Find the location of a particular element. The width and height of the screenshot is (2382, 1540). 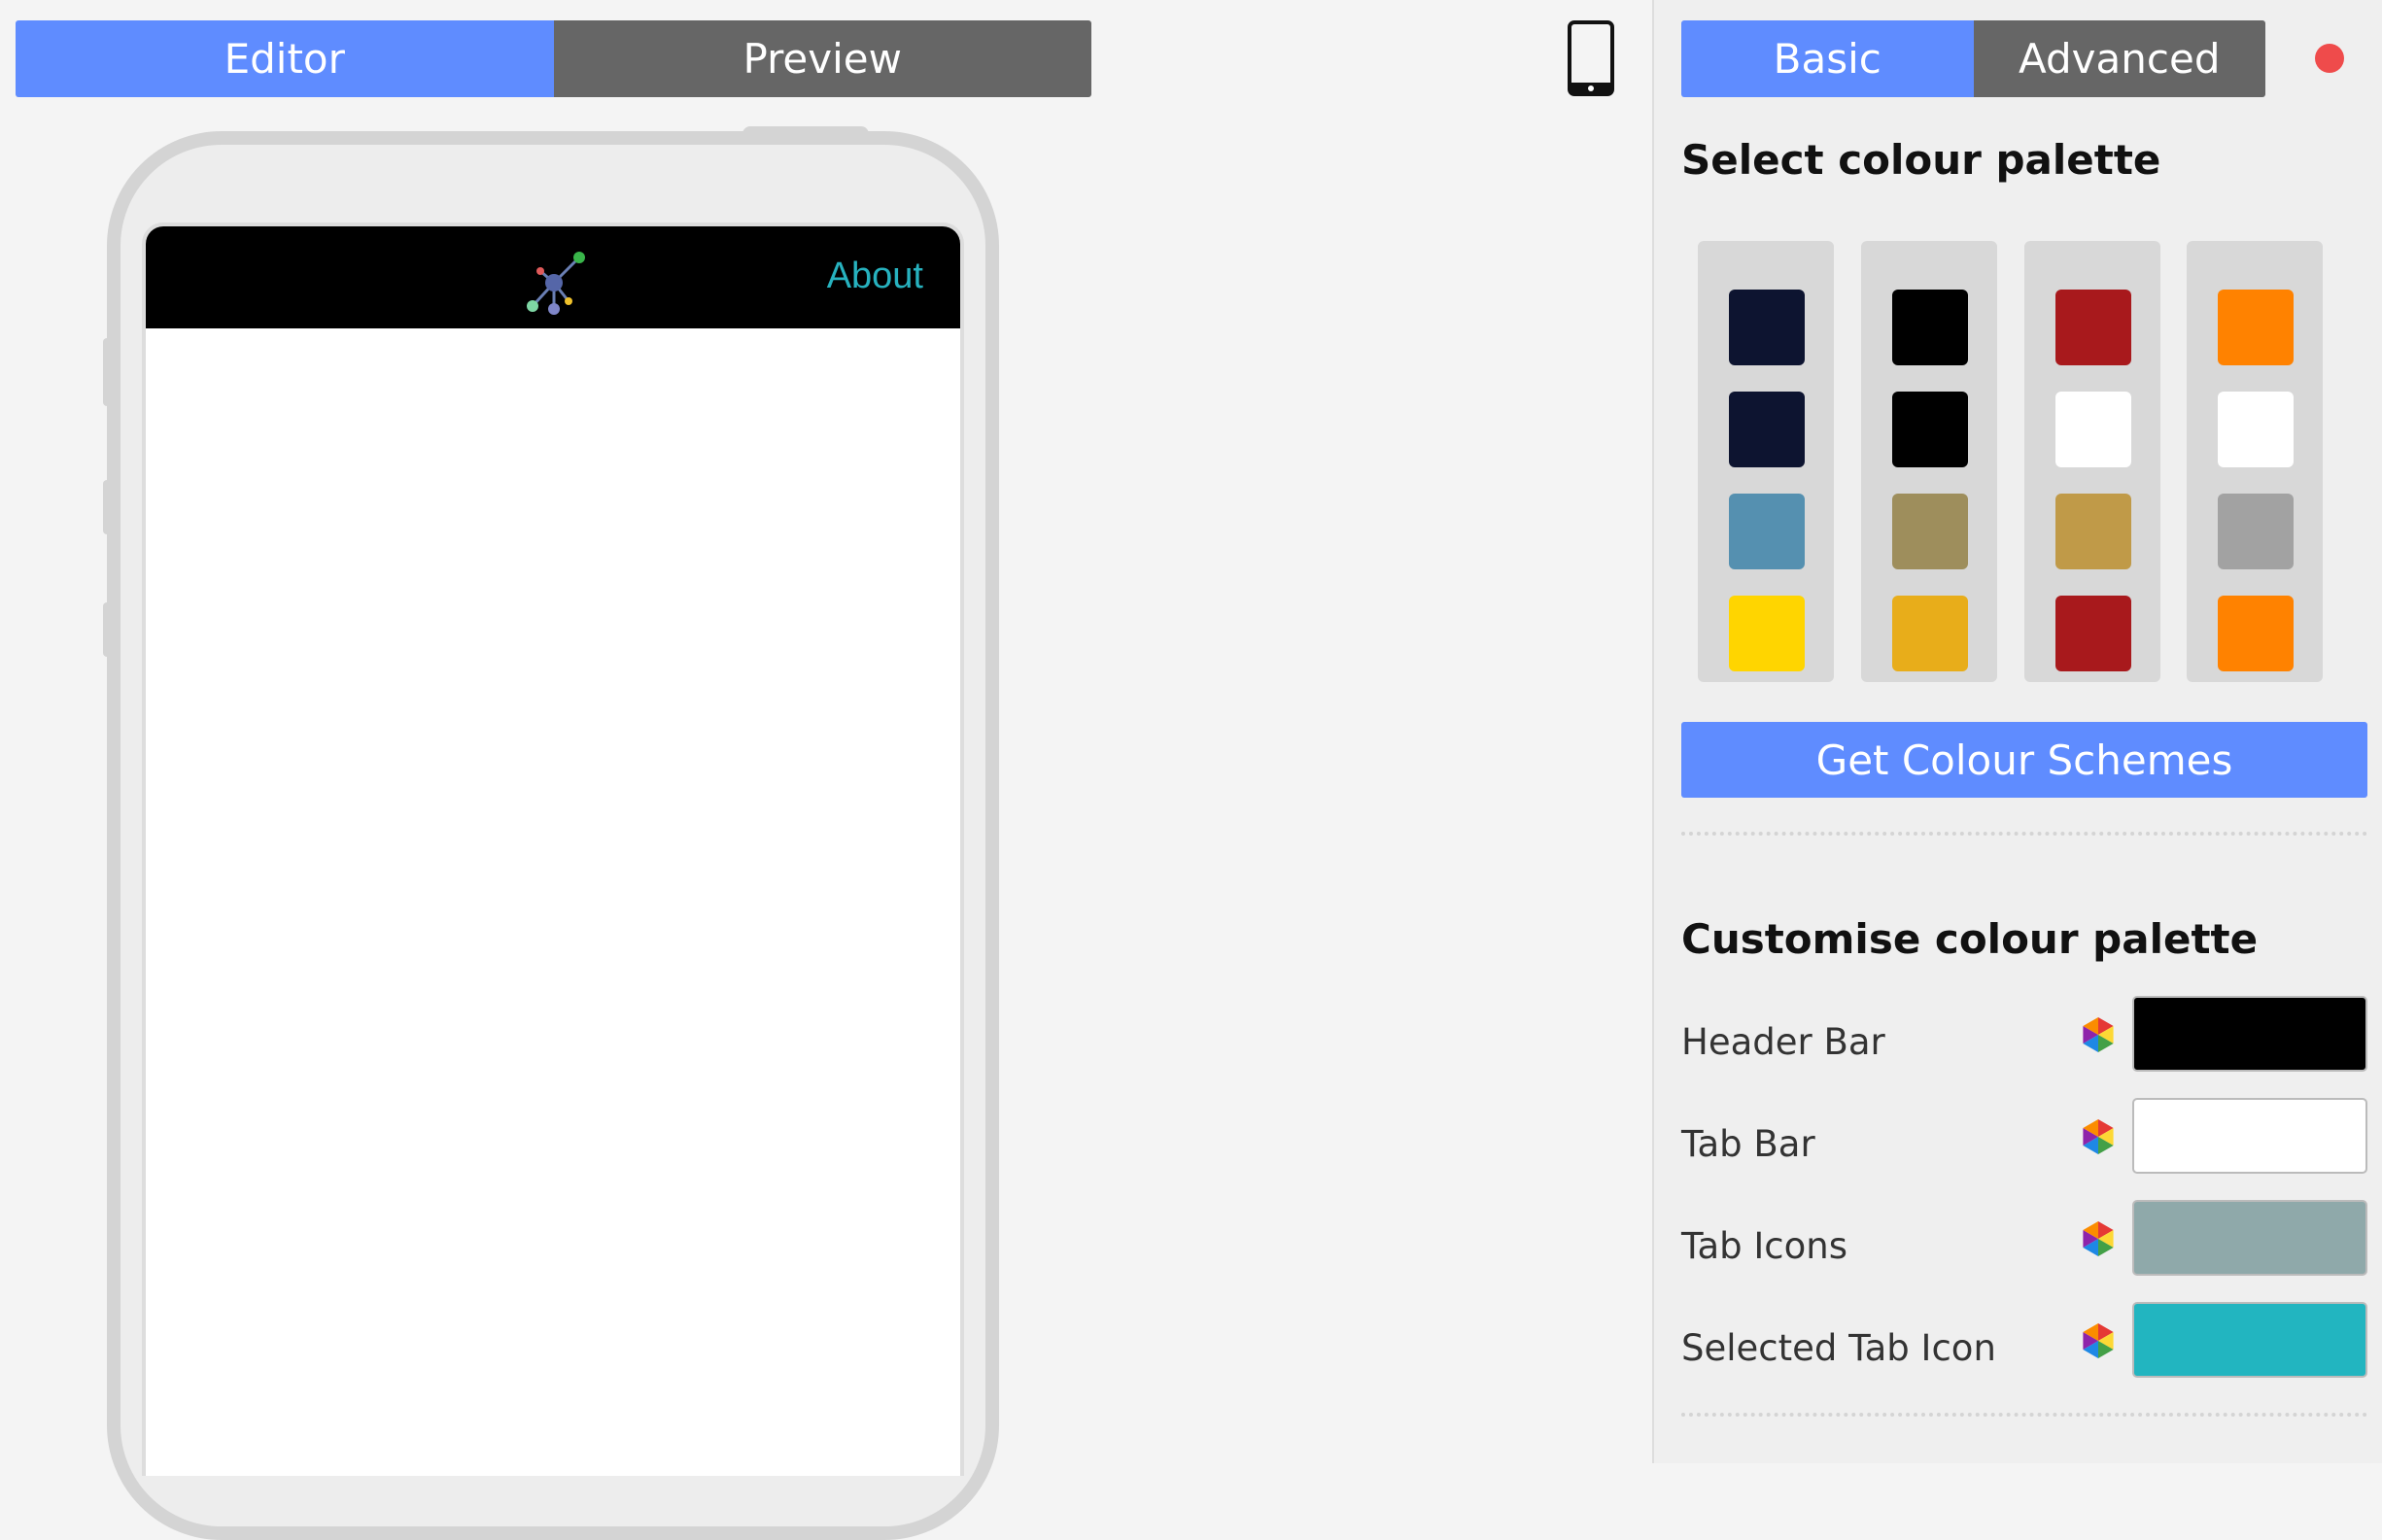

phone-mute-switch is located at coordinates (110, 372).